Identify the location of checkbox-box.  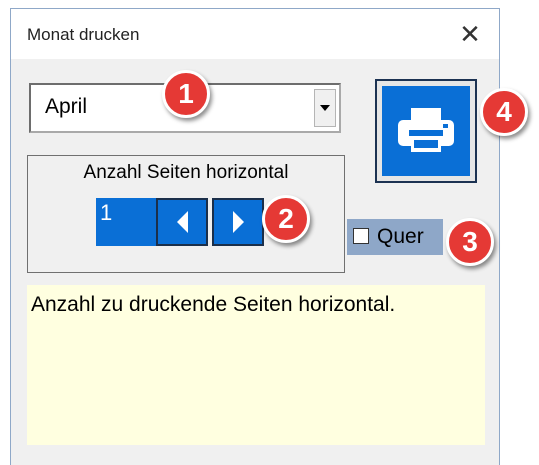
(361, 236).